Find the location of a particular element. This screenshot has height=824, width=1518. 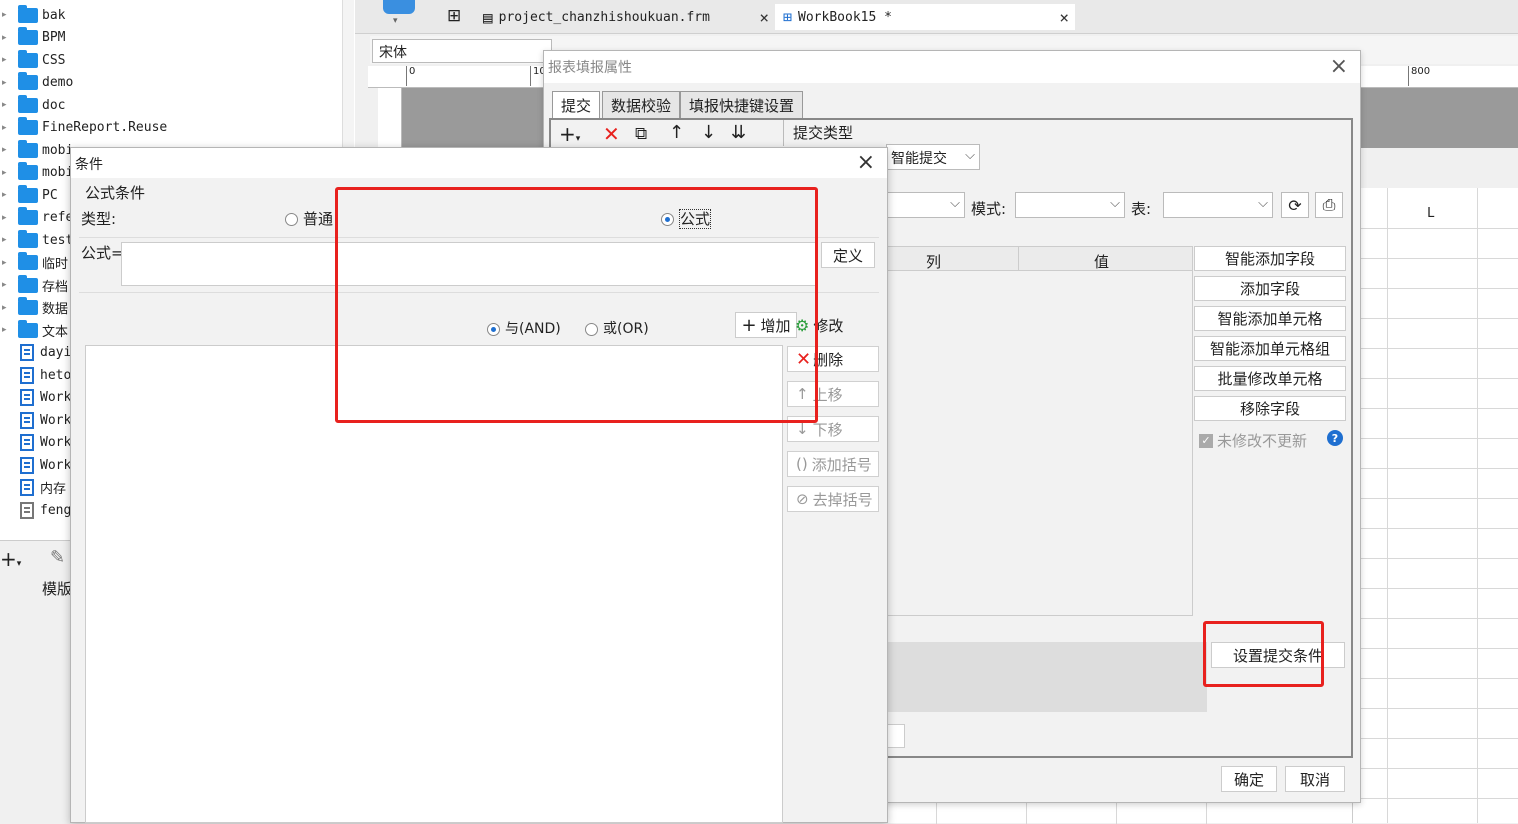

move-up-icon: ↑ is located at coordinates (676, 132).